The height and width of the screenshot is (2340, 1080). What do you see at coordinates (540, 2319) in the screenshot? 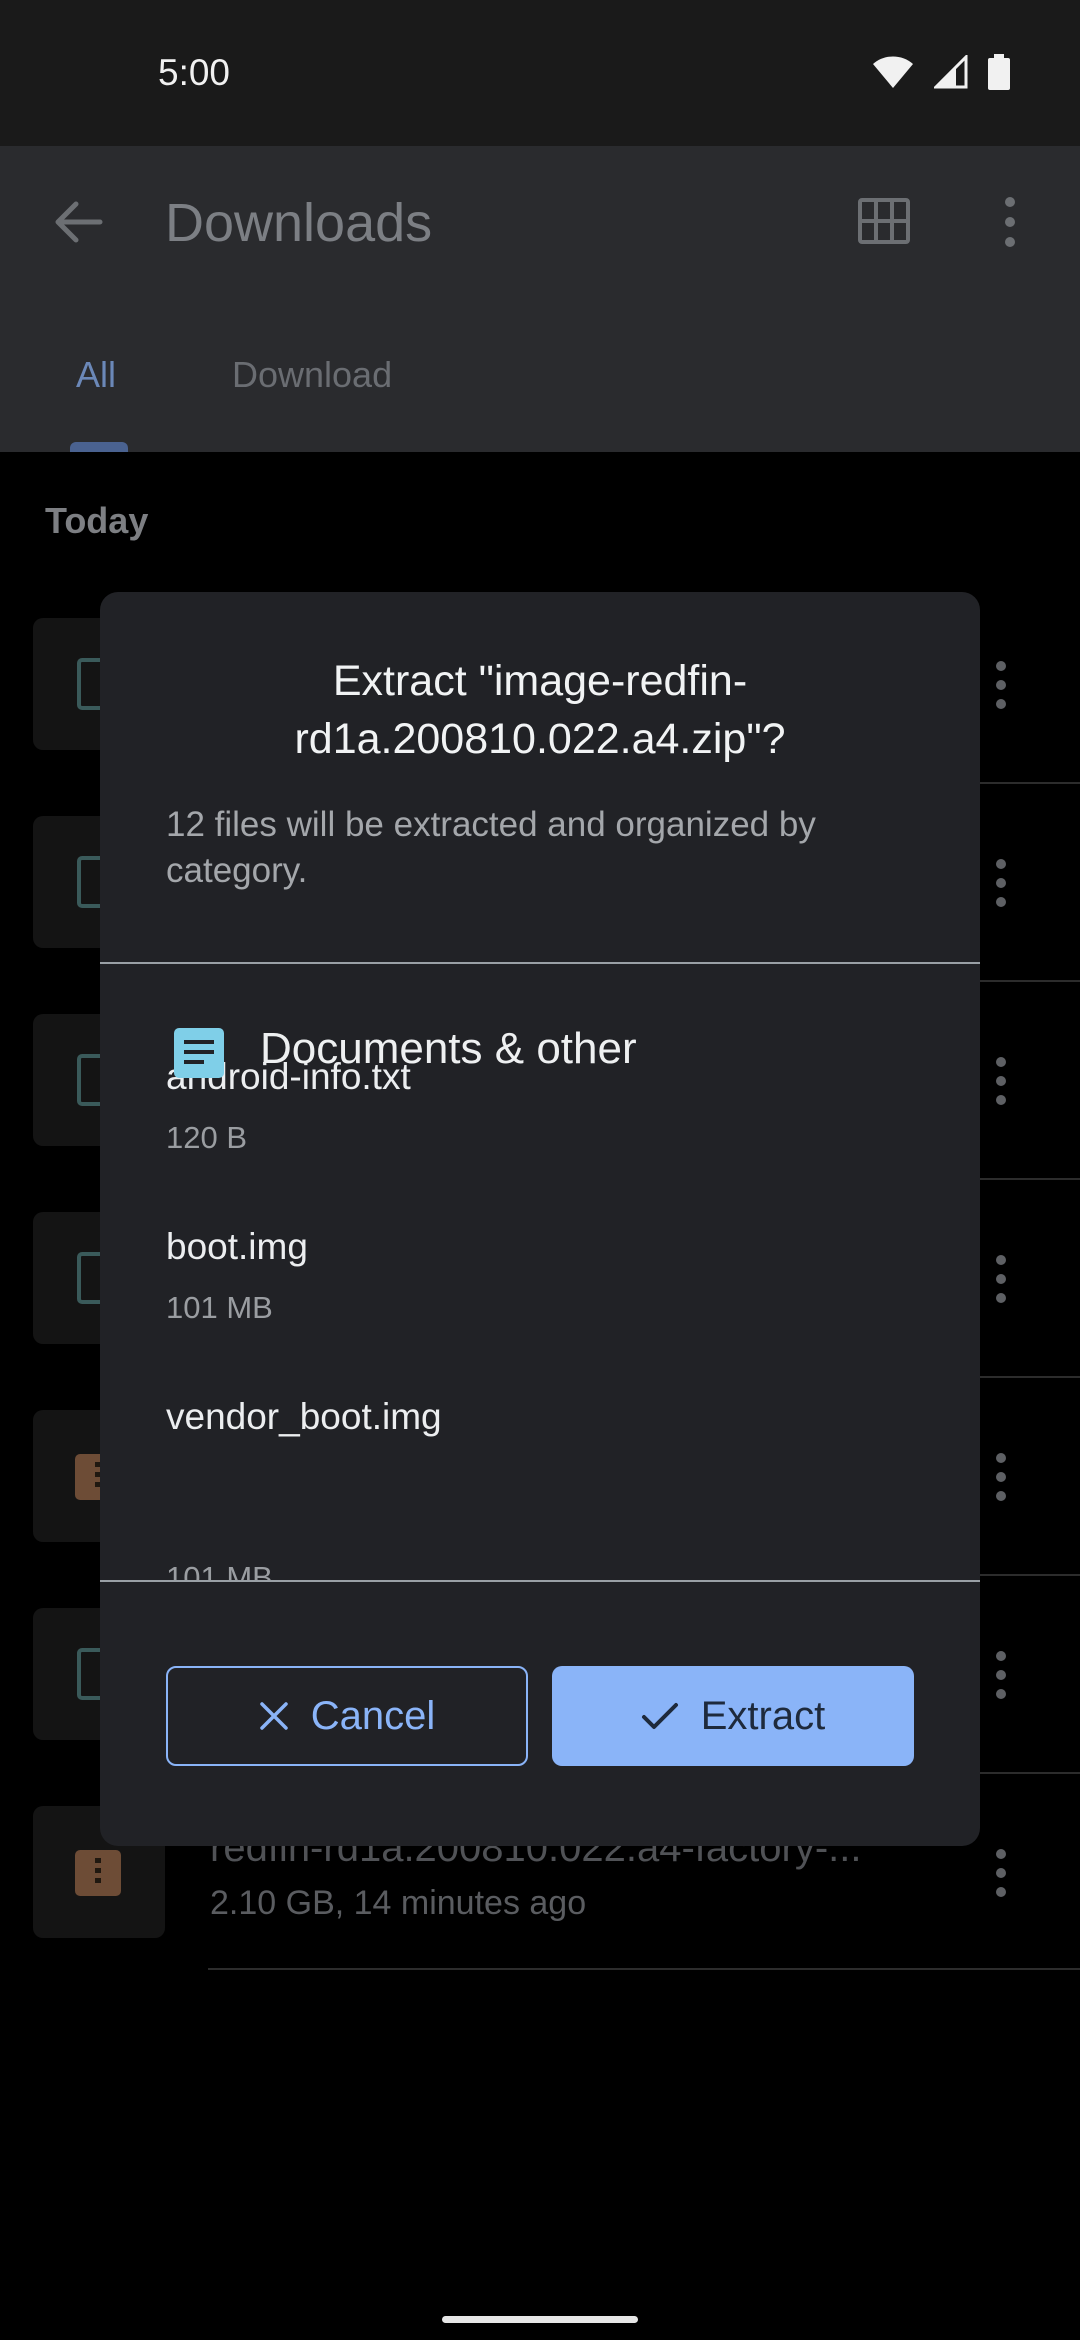
I see `gesture-nav-handle` at bounding box center [540, 2319].